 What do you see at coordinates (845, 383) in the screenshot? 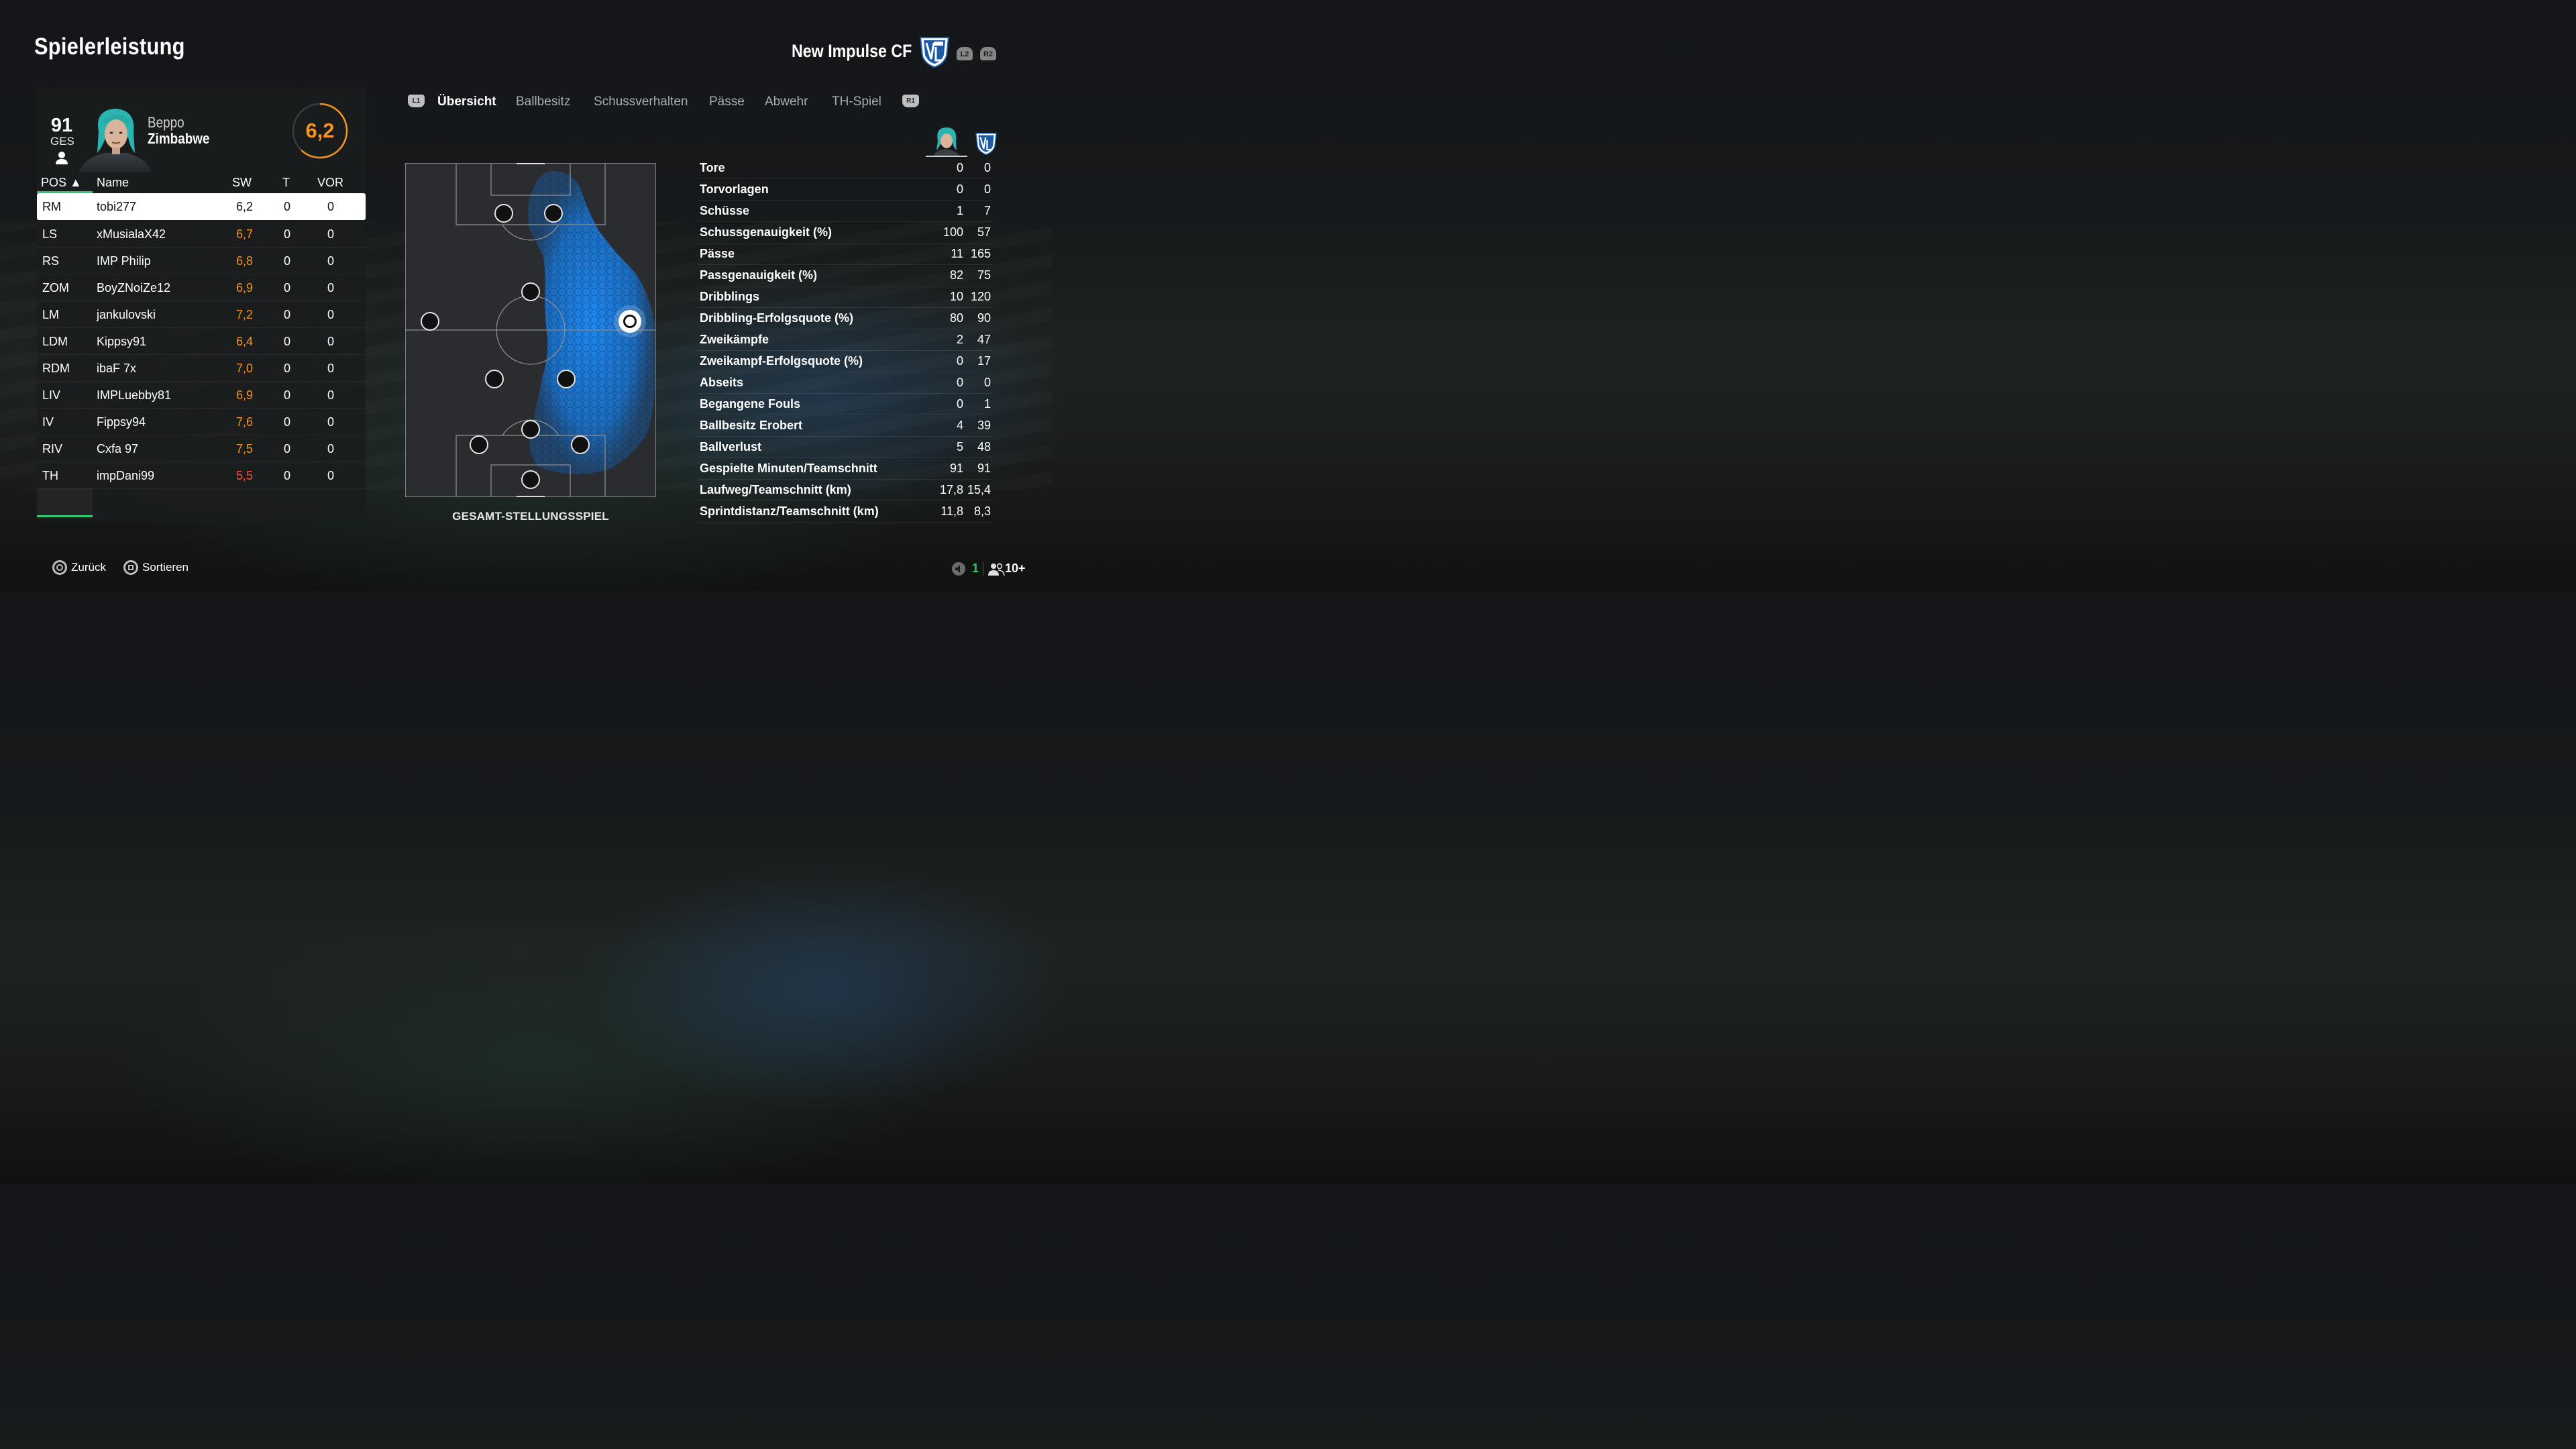
I see `stat-row: Abseits 0 0` at bounding box center [845, 383].